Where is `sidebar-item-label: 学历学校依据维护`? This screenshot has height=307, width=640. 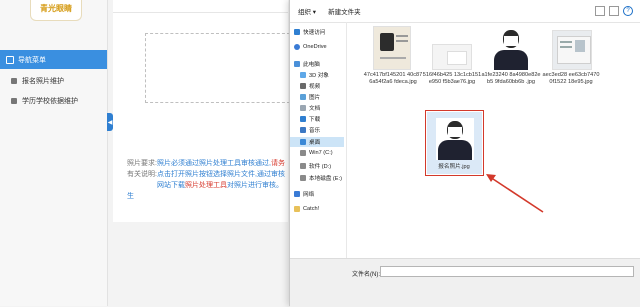
sidebar-item-label: 学历学校依据维护 is located at coordinates (50, 101).